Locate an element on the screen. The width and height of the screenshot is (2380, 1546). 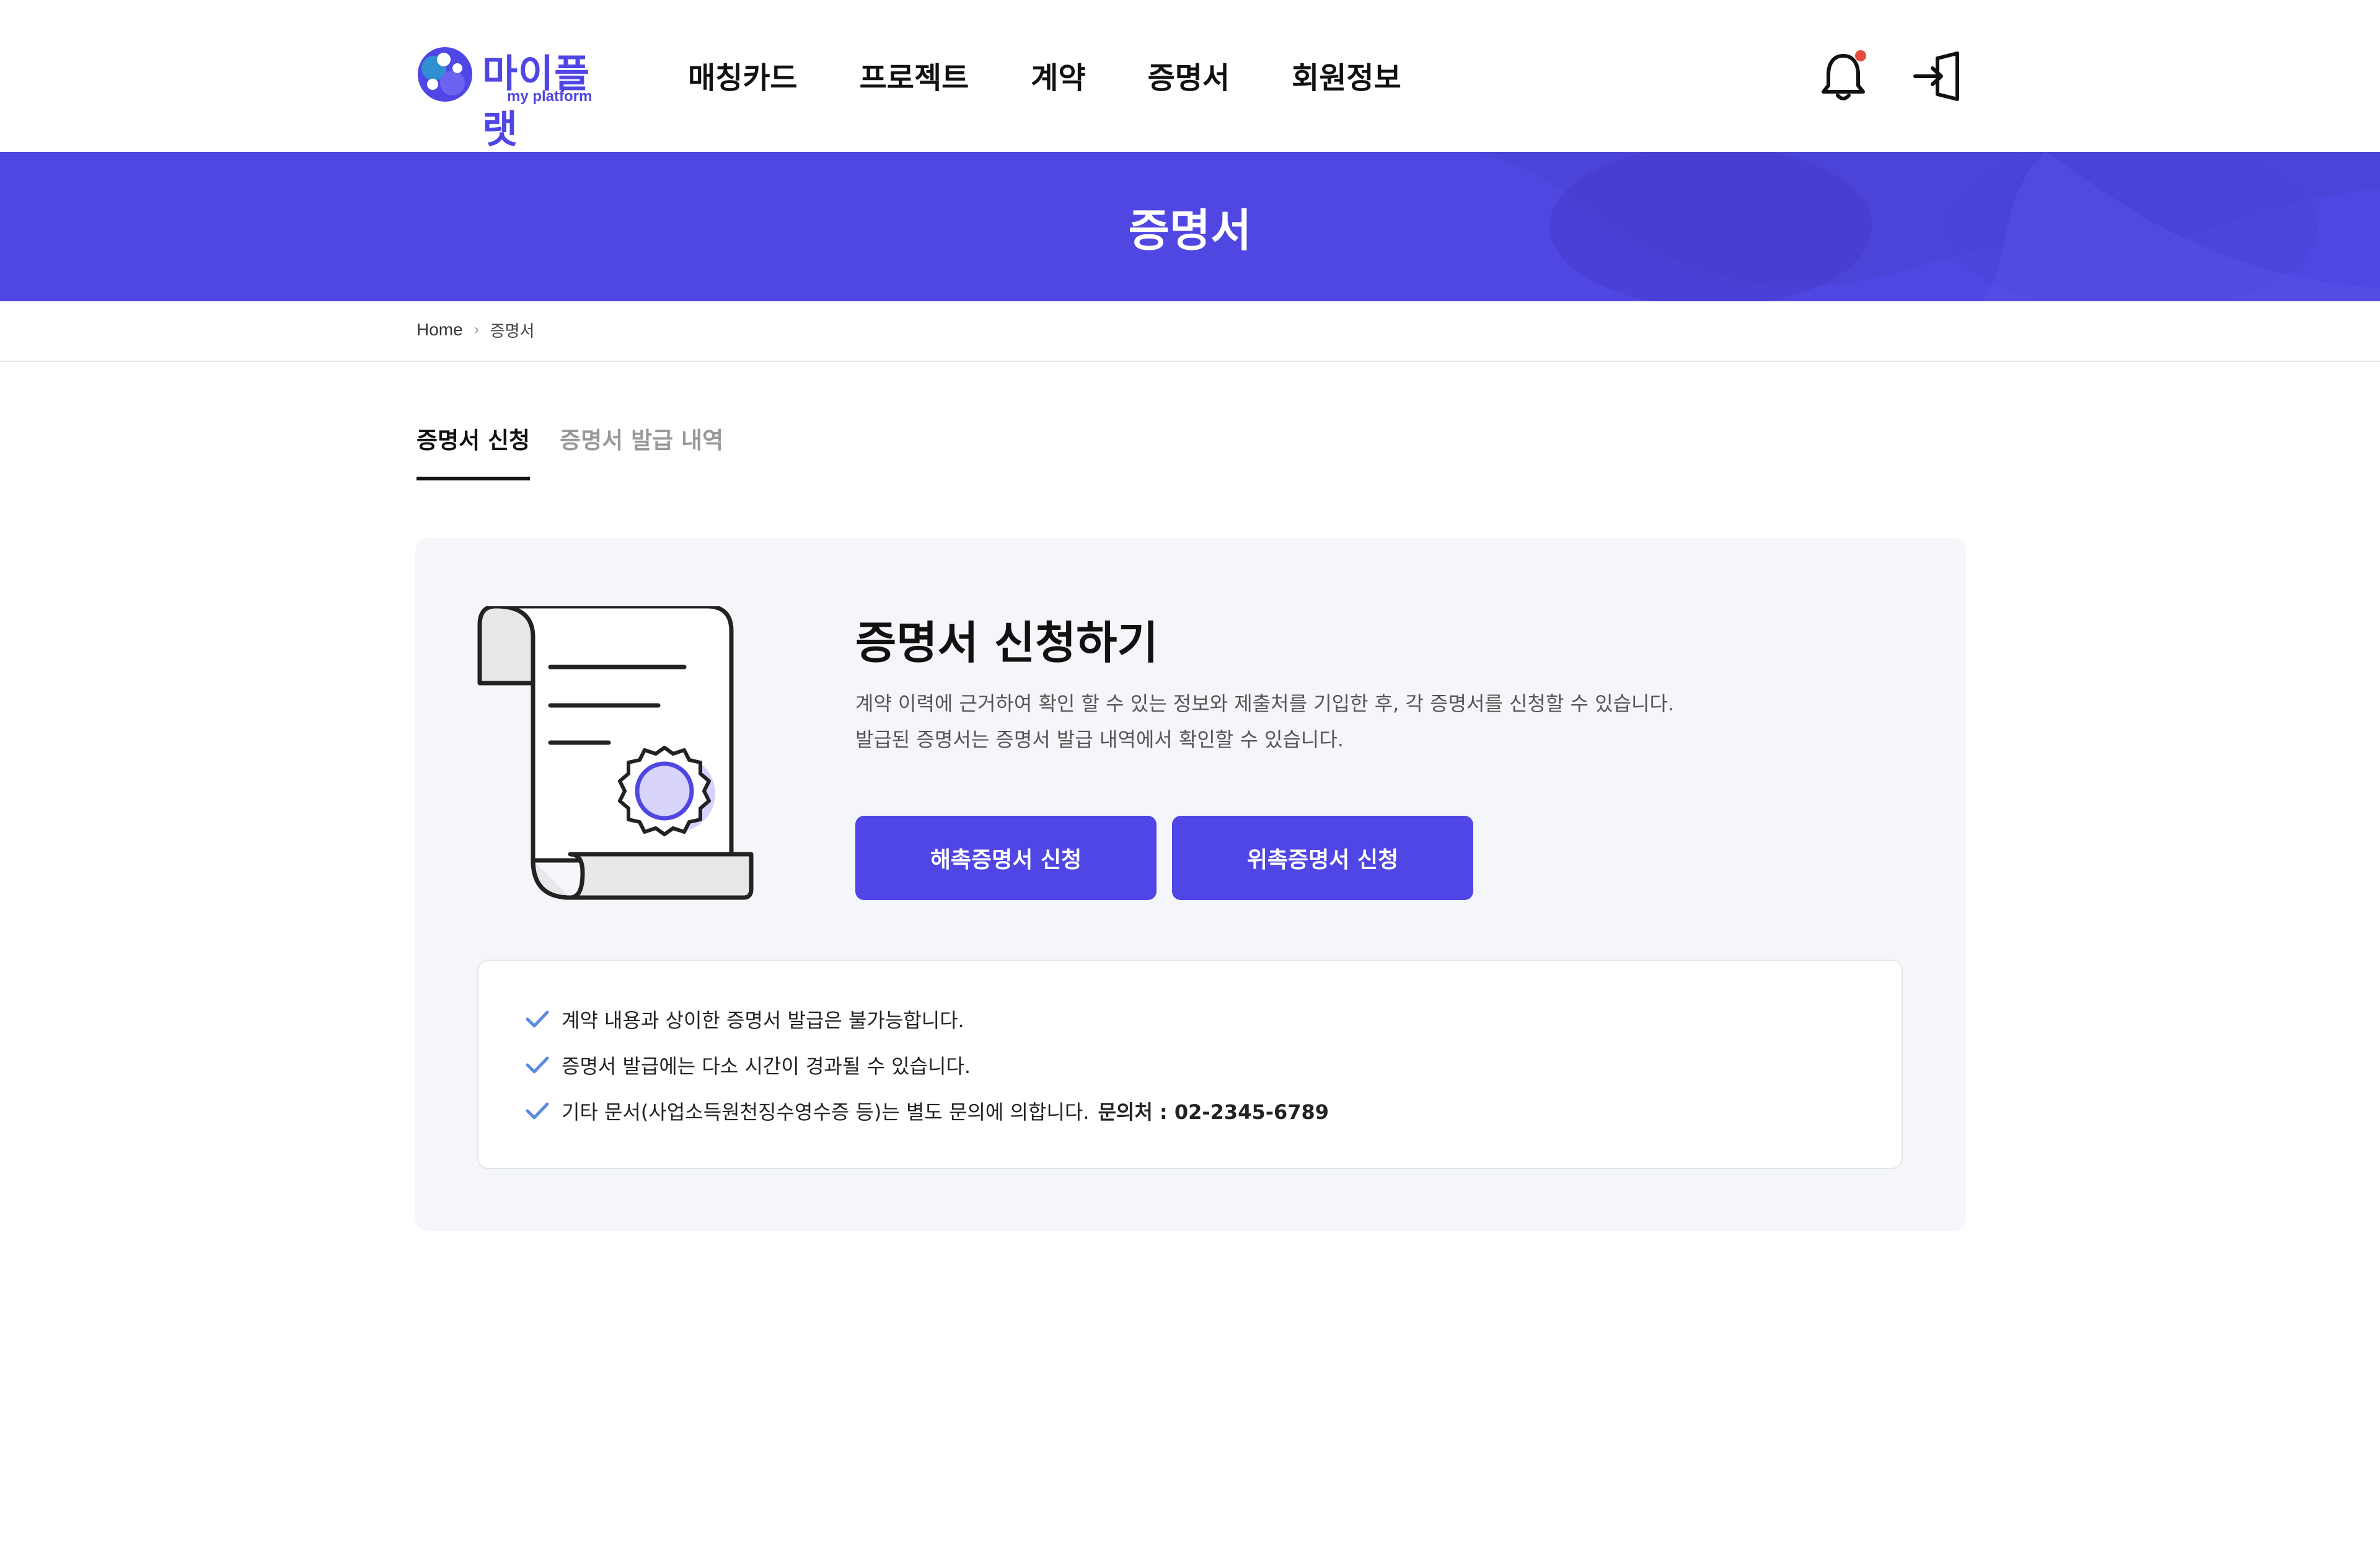
header: 마이플랫 my platform 매칭카드 프로젝트 계약 증명서 회원정보 is located at coordinates (1190, 76).